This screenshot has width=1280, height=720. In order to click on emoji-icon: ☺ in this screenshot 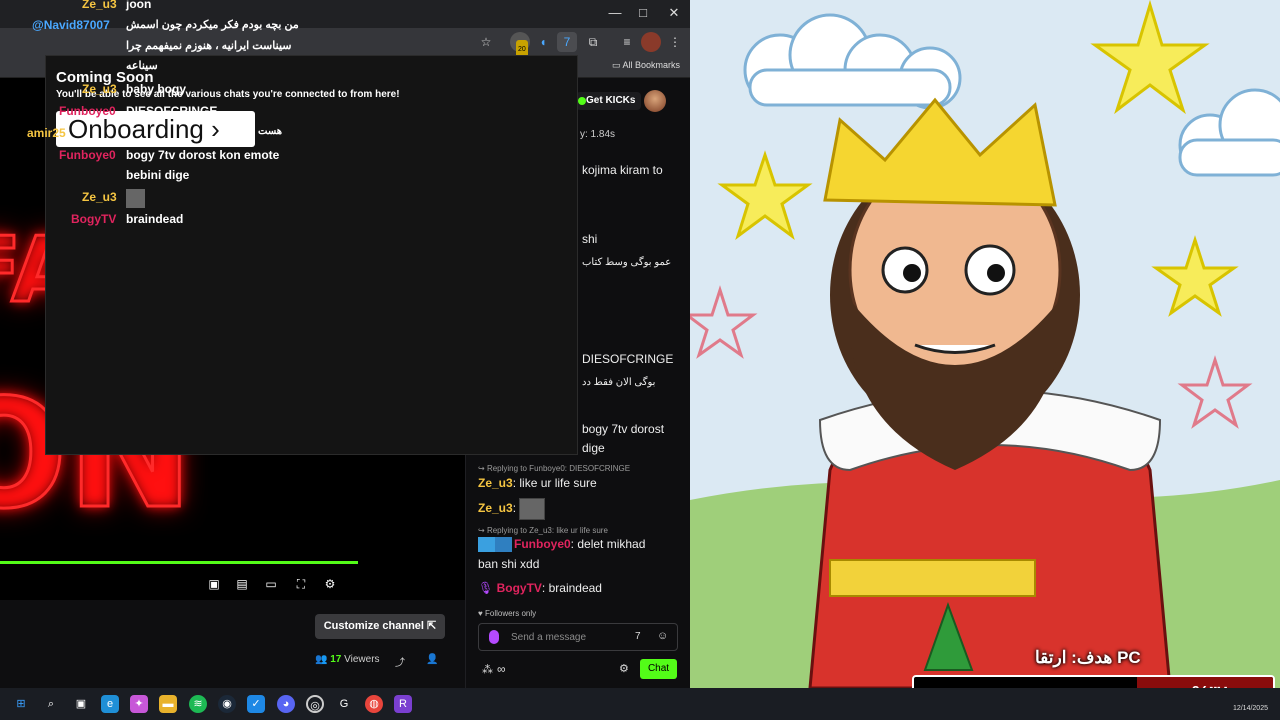, I will do `click(662, 636)`.